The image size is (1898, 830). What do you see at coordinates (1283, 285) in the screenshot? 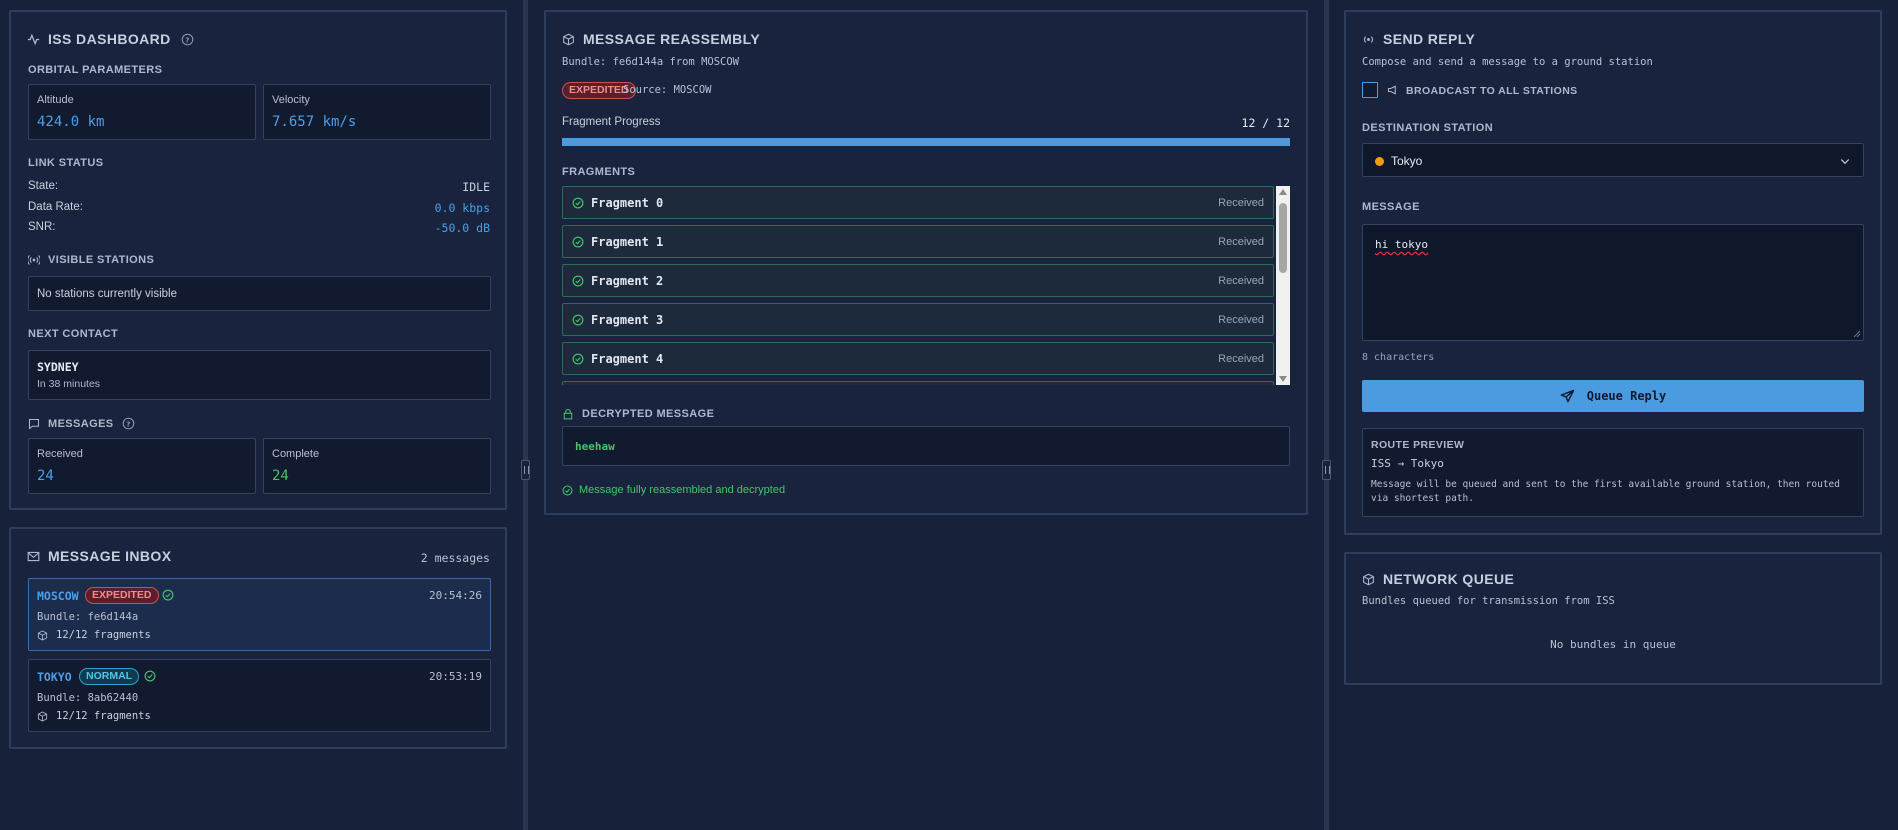
I see `fragments-scrollbar` at bounding box center [1283, 285].